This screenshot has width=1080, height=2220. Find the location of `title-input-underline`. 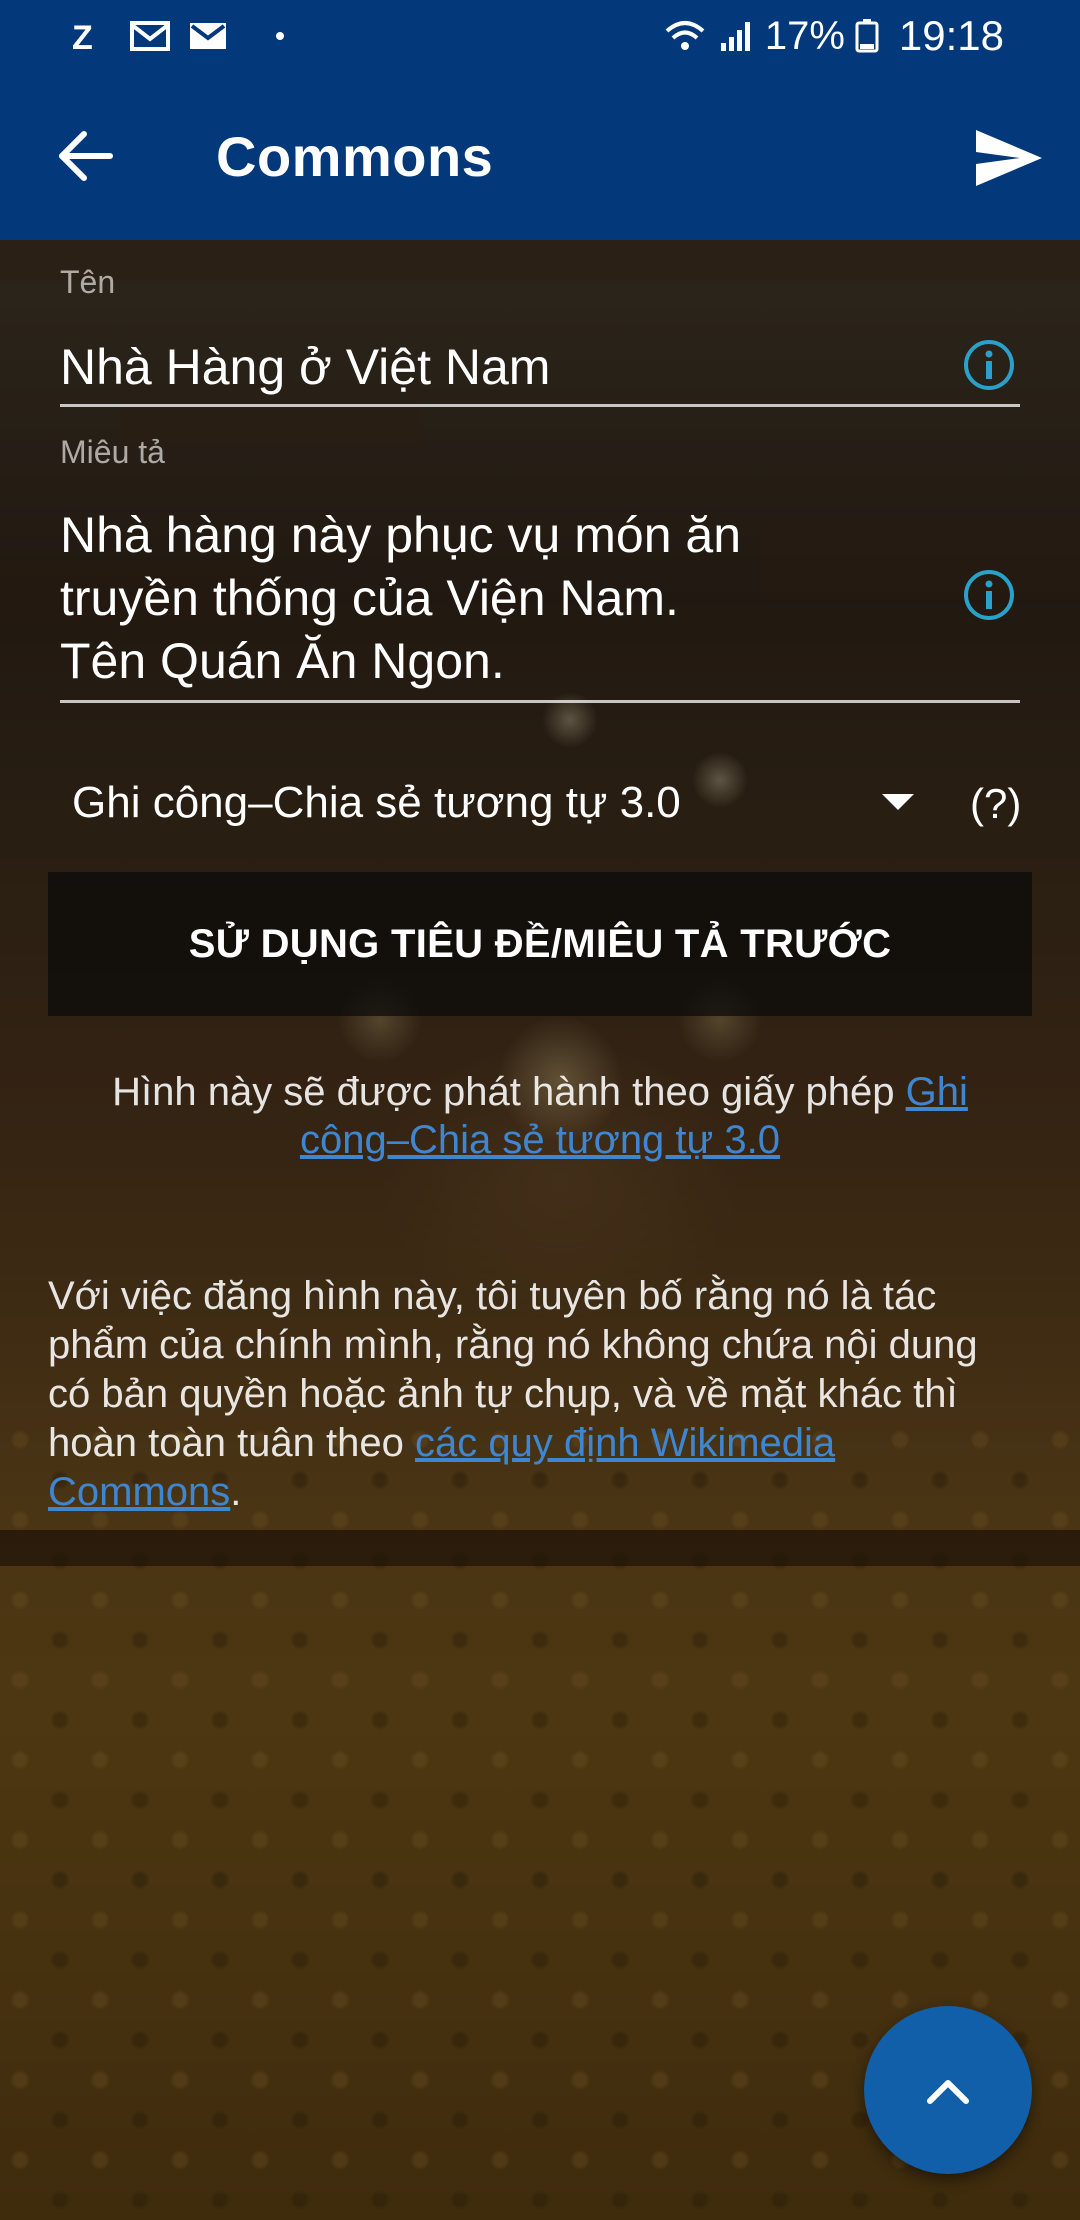

title-input-underline is located at coordinates (540, 405).